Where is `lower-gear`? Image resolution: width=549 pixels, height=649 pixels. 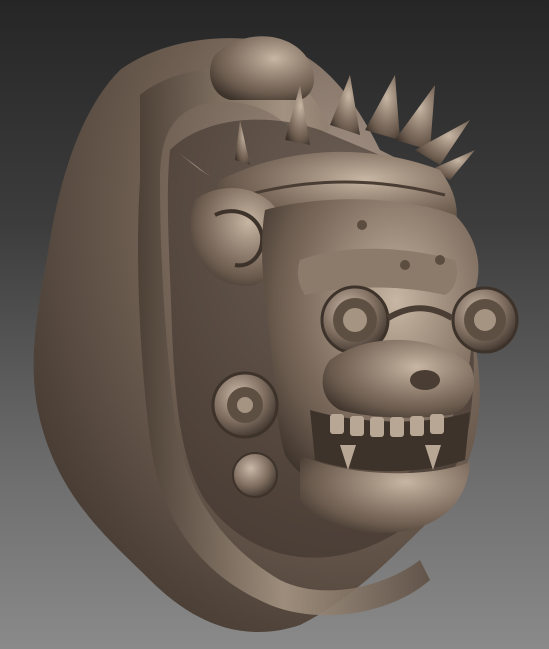 lower-gear is located at coordinates (255, 475).